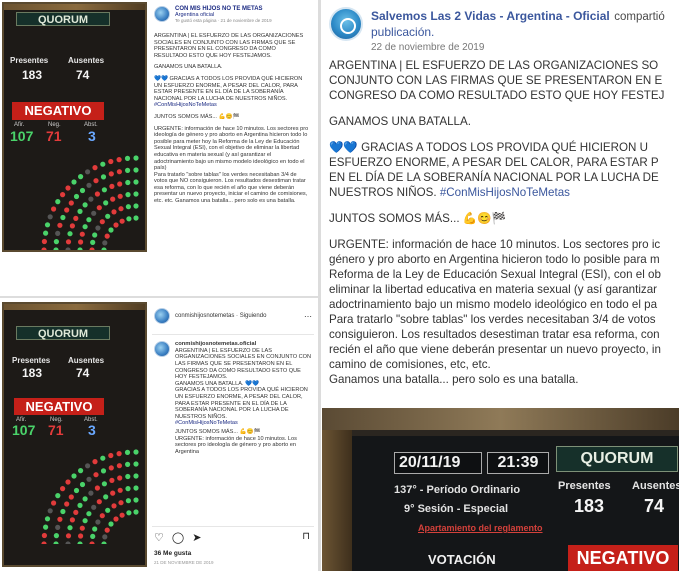 The image size is (679, 571). What do you see at coordinates (86, 60) in the screenshot?
I see `ausentes-label: Ausentes` at bounding box center [86, 60].